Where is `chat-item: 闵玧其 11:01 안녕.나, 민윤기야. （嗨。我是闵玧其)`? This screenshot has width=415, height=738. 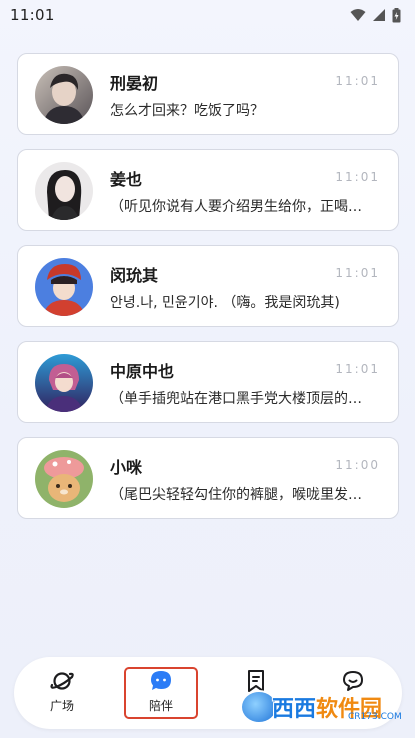 chat-item: 闵玧其 11:01 안녕.나, 민윤기야. （嗨。我是闵玧其) is located at coordinates (208, 286).